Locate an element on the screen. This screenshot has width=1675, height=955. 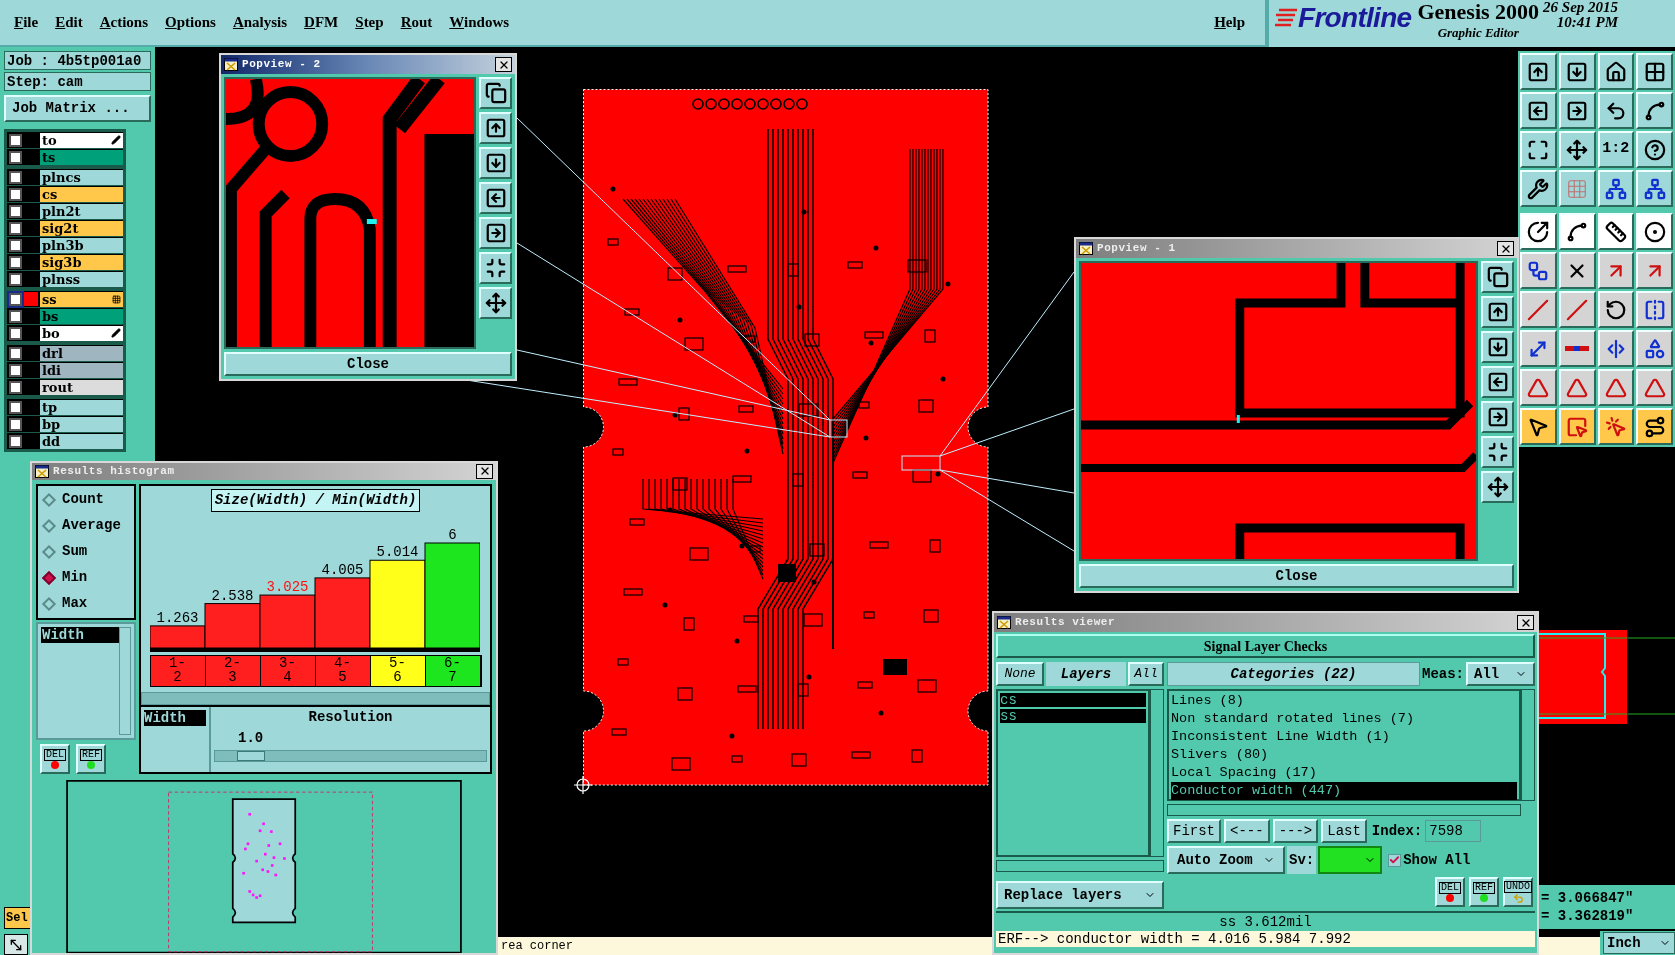
mode-radio: Average is located at coordinates (89, 525).